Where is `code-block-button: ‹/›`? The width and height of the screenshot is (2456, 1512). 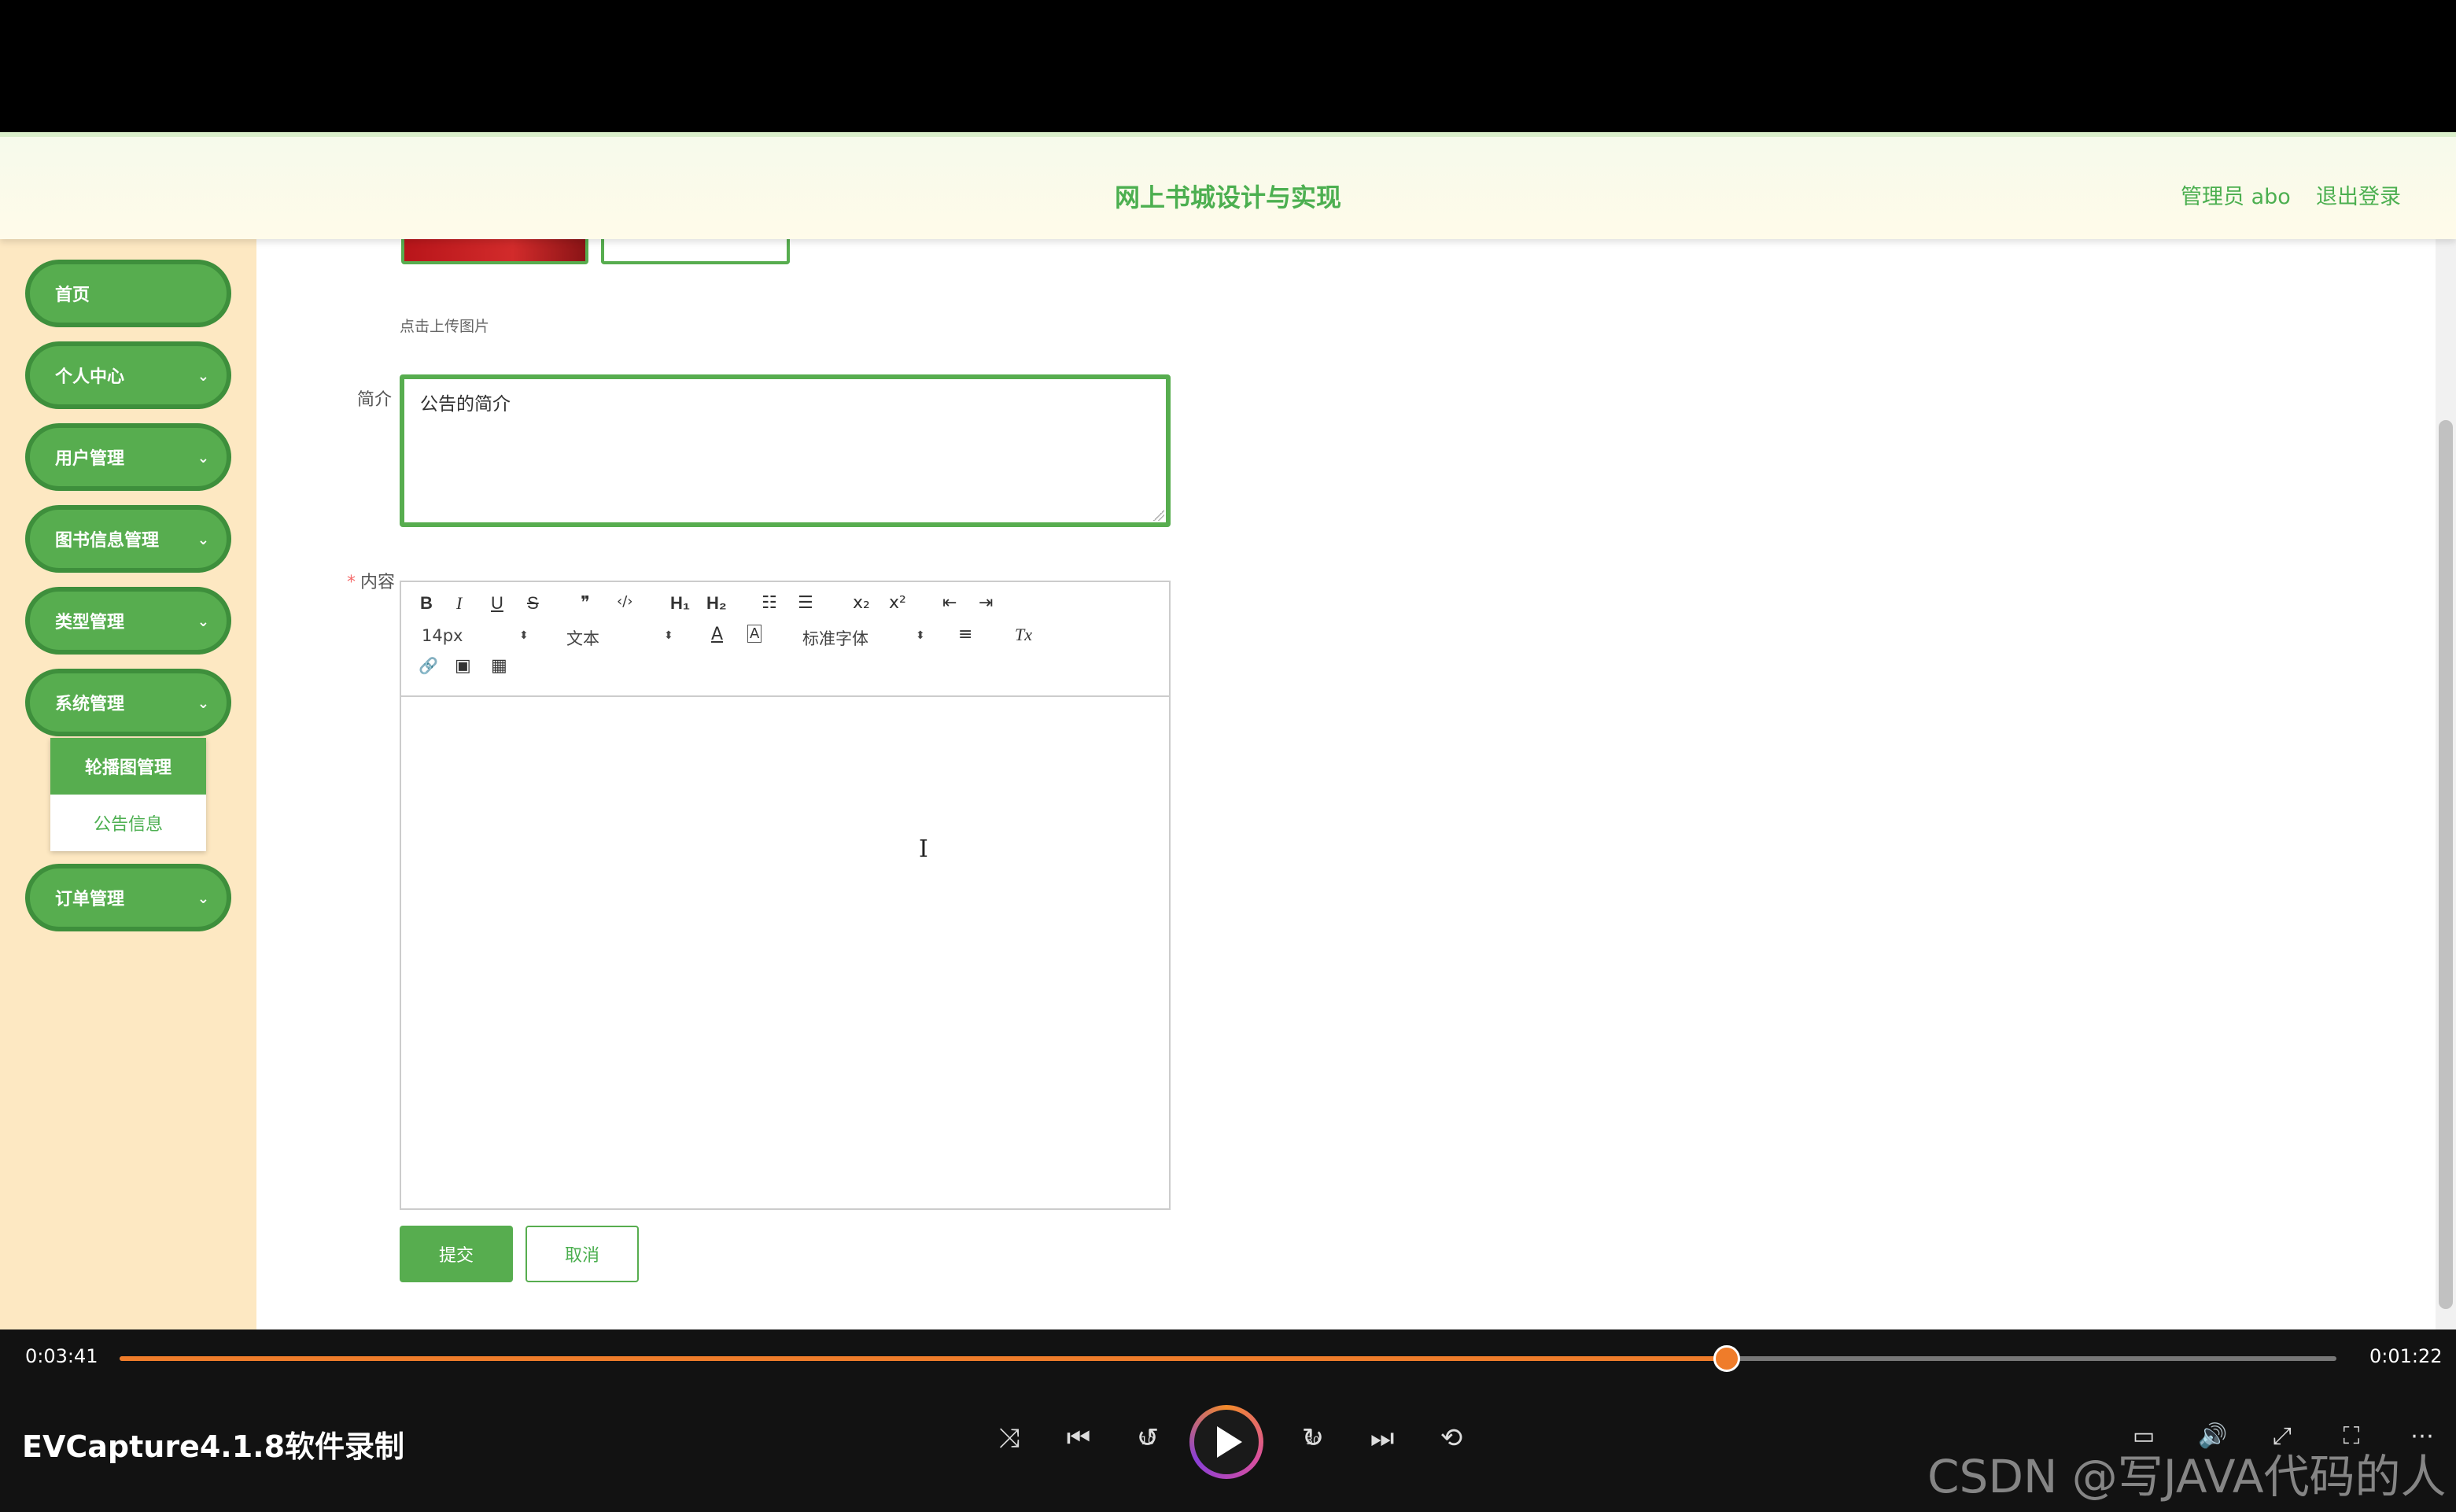 code-block-button: ‹/› is located at coordinates (624, 601).